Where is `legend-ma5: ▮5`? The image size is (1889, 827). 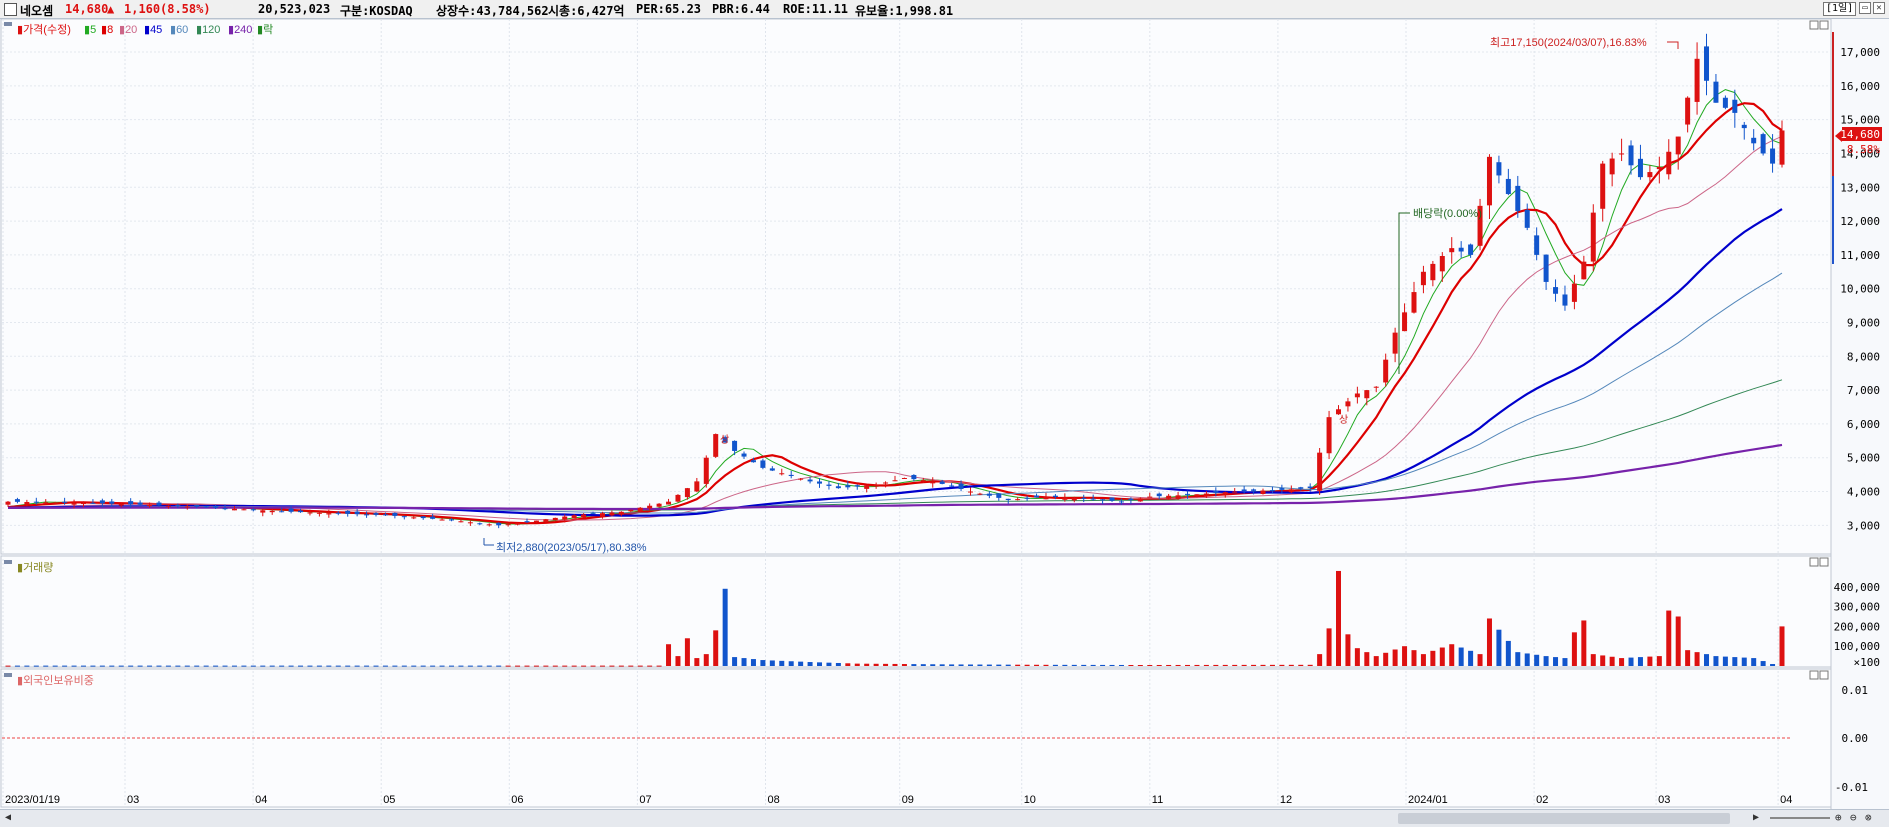
legend-ma5: ▮5 is located at coordinates (90, 30).